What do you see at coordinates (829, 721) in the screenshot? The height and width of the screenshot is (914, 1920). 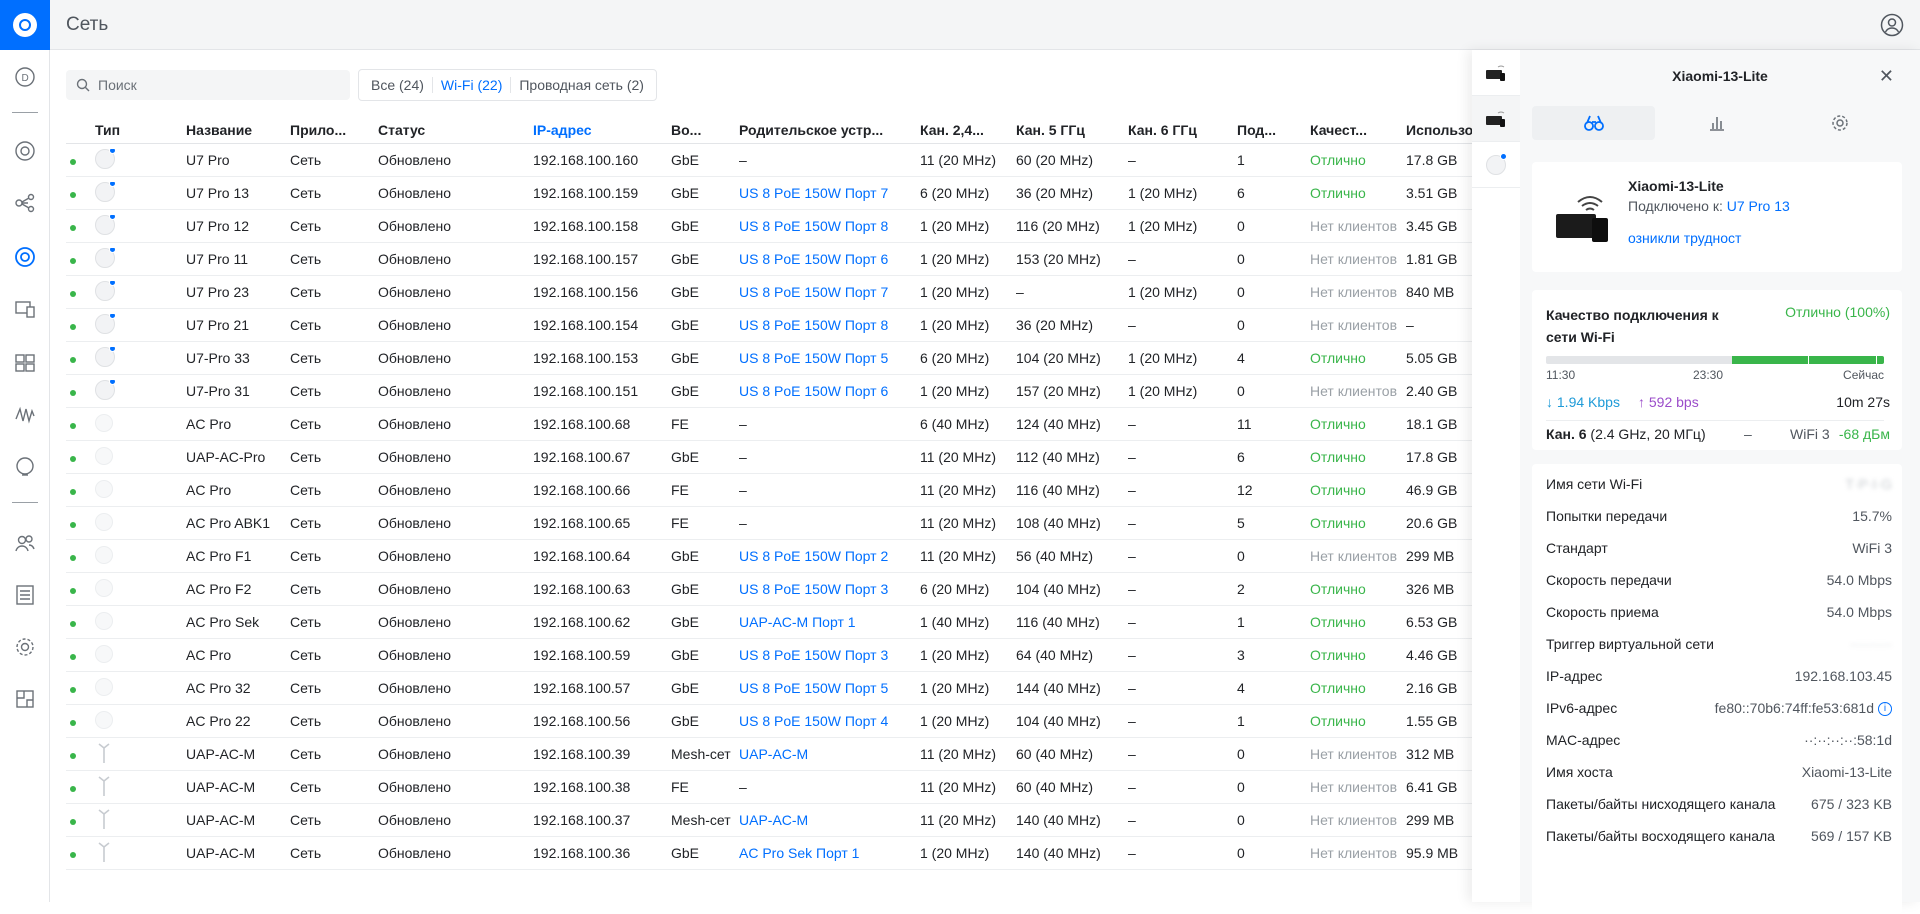 I see `parent-device-cell: US 8 PoE 150W Порт 4` at bounding box center [829, 721].